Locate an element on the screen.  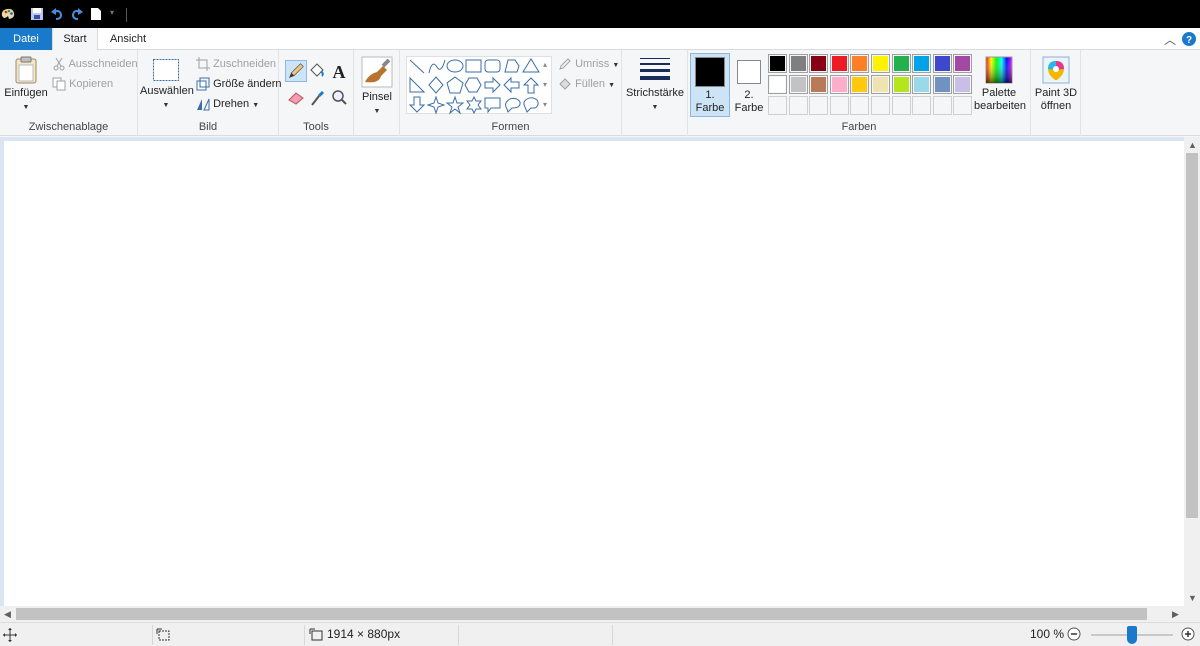
open-paint3d-button: Paint 3D öffnen is located at coordinates (1056, 84).